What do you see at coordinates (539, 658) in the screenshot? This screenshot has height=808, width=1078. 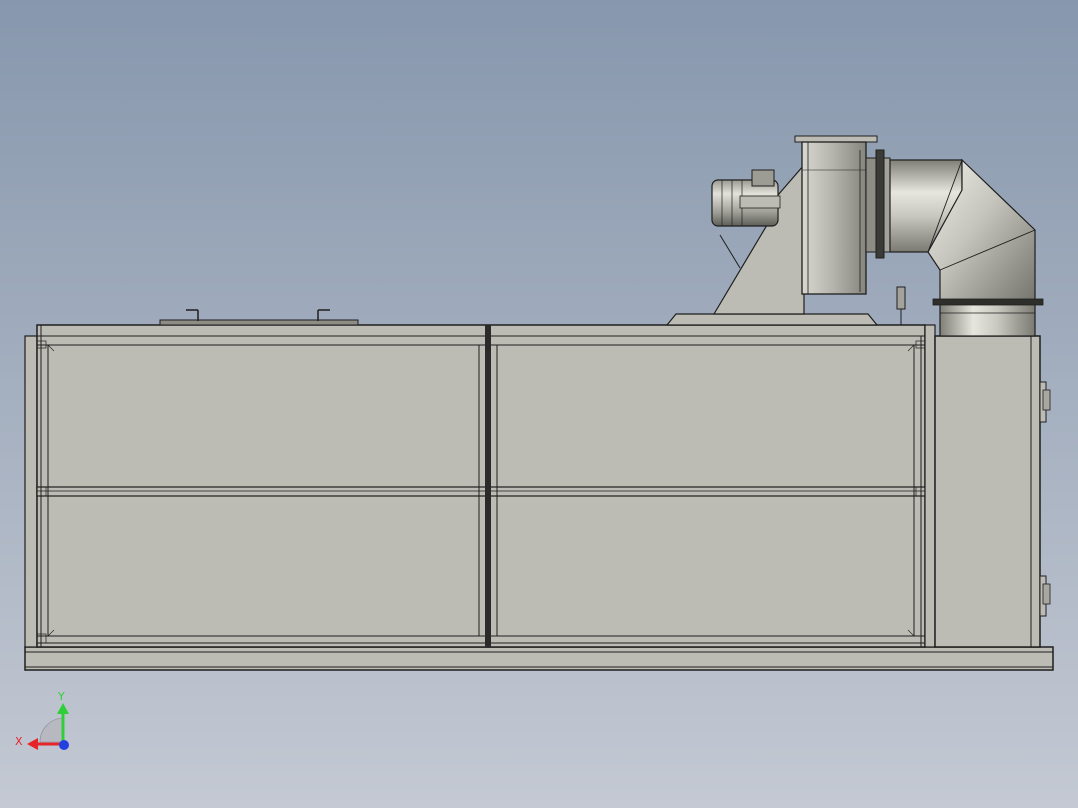 I see `base-rail` at bounding box center [539, 658].